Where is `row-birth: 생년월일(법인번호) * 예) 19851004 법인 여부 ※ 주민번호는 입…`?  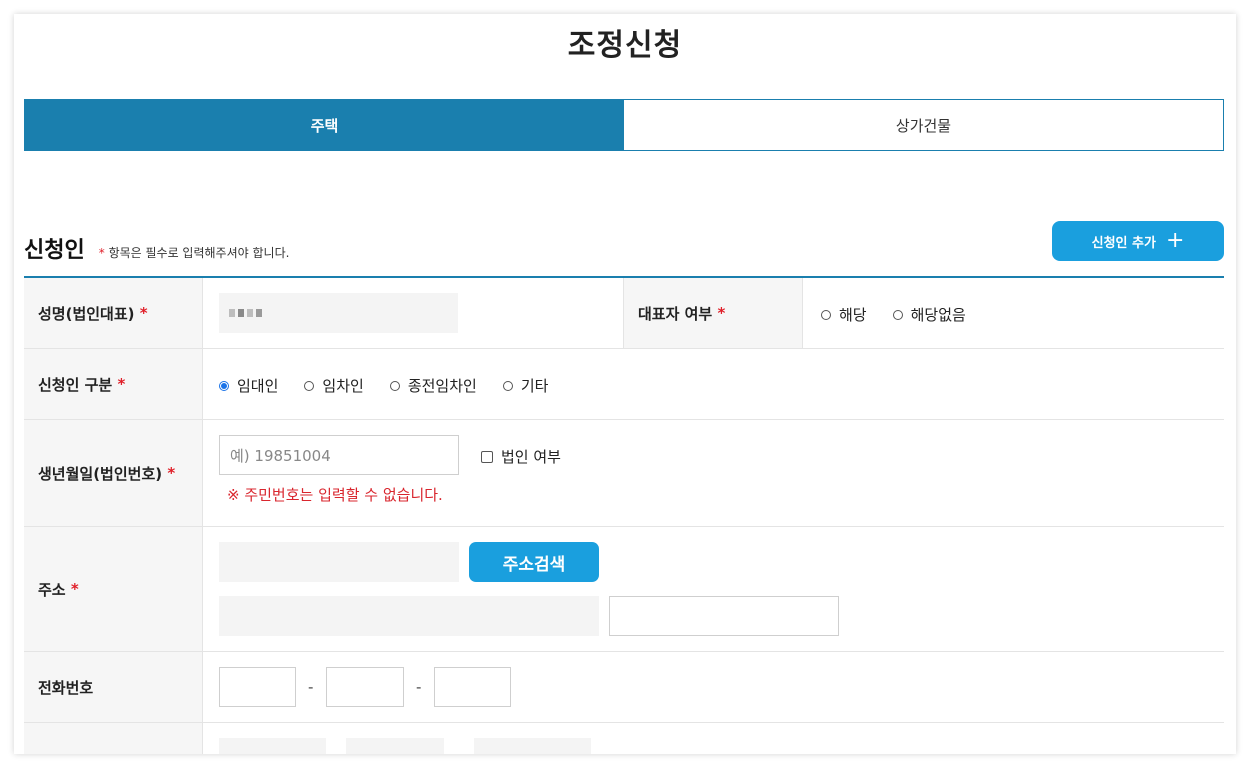 row-birth: 생년월일(법인번호) * 예) 19851004 법인 여부 ※ 주민번호는 입… is located at coordinates (624, 473).